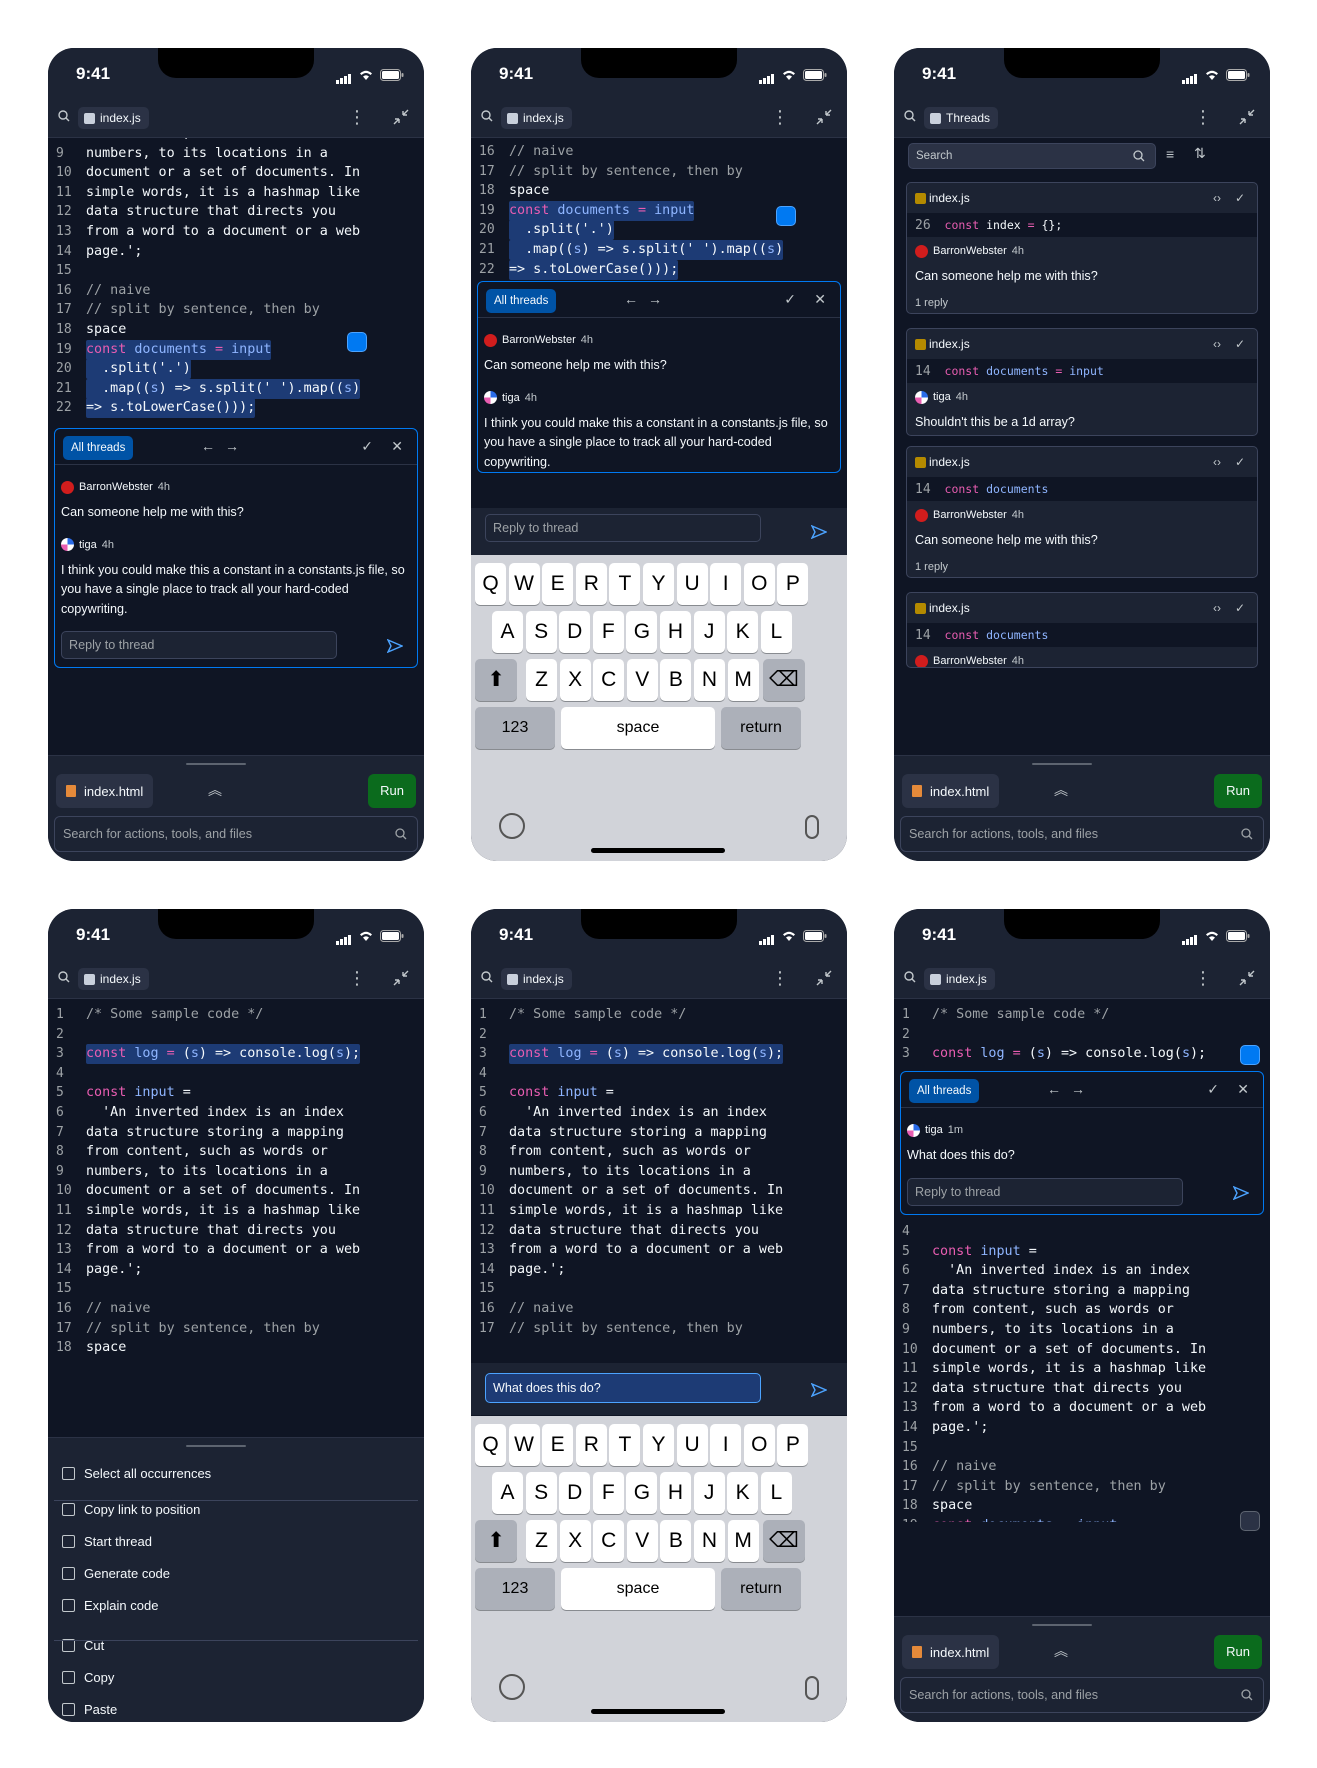 Image resolution: width=1317 pixels, height=1768 pixels. Describe the element at coordinates (521, 301) in the screenshot. I see `all-threads-button: All threads` at that location.